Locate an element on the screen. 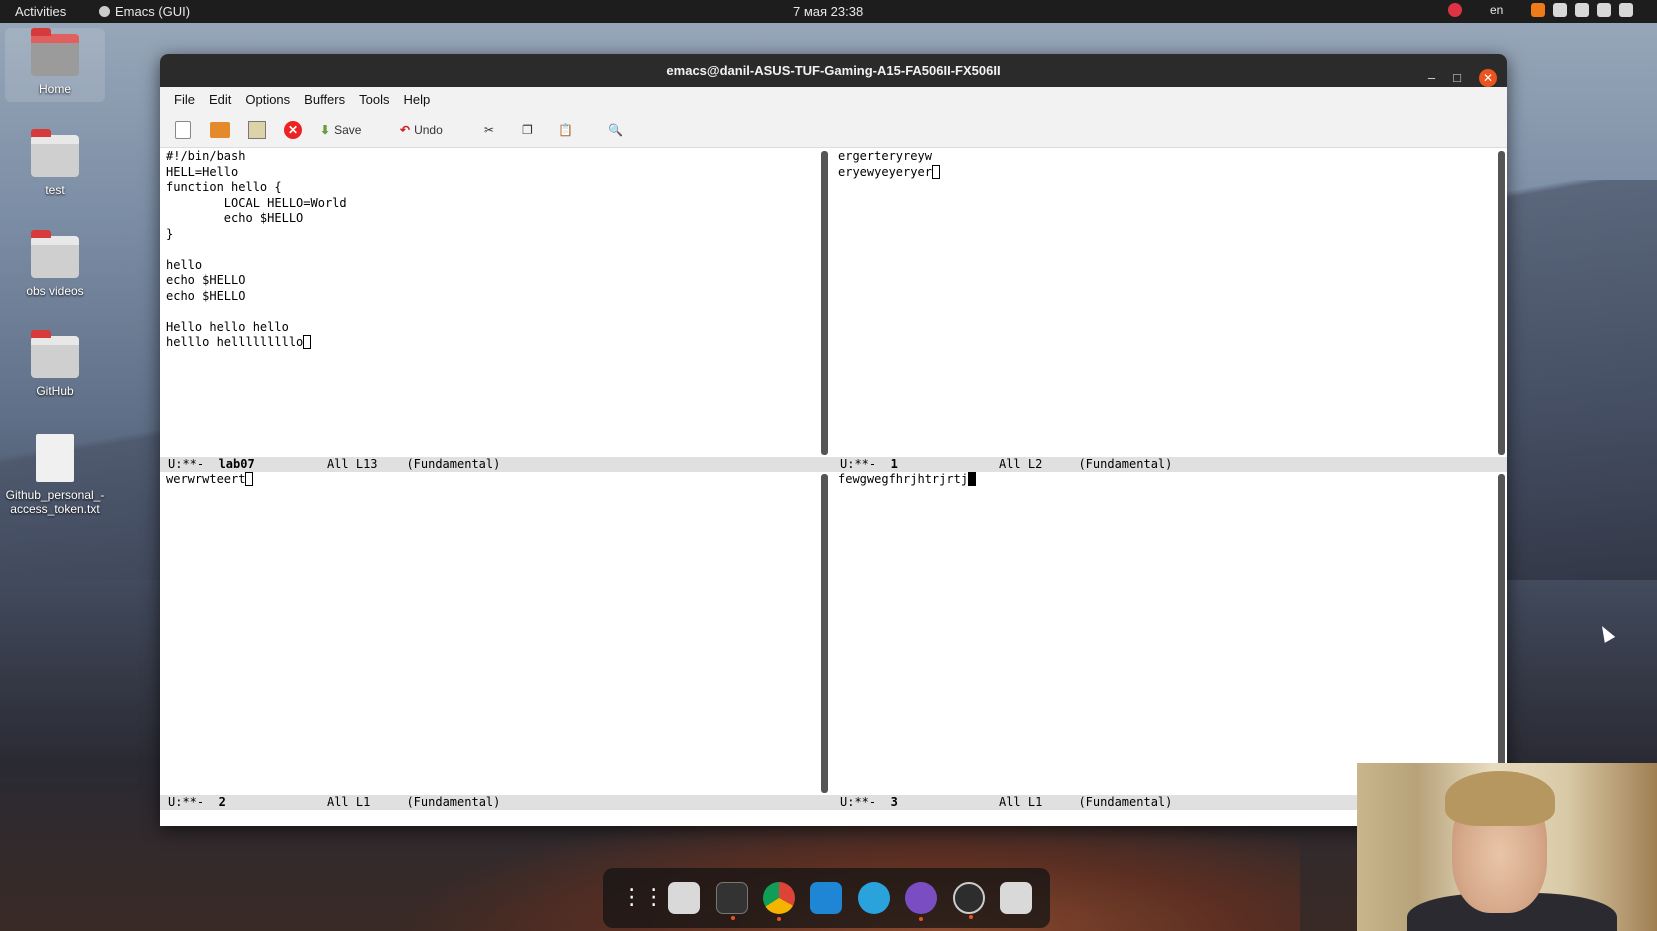 The height and width of the screenshot is (931, 1657). clock: 7 мая 23:38 is located at coordinates (828, 11).